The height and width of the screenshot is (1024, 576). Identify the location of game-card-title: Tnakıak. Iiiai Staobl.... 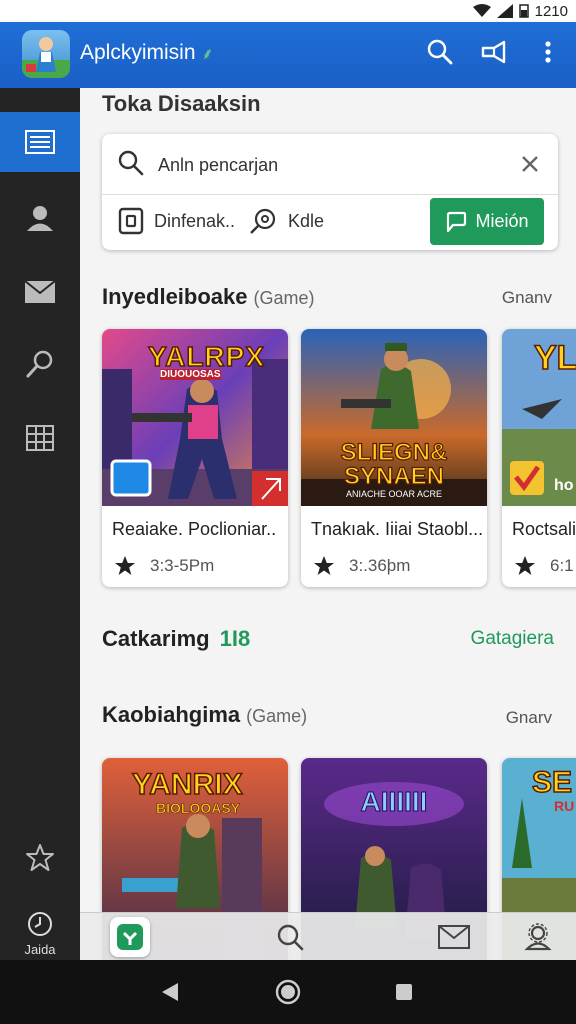
(397, 529).